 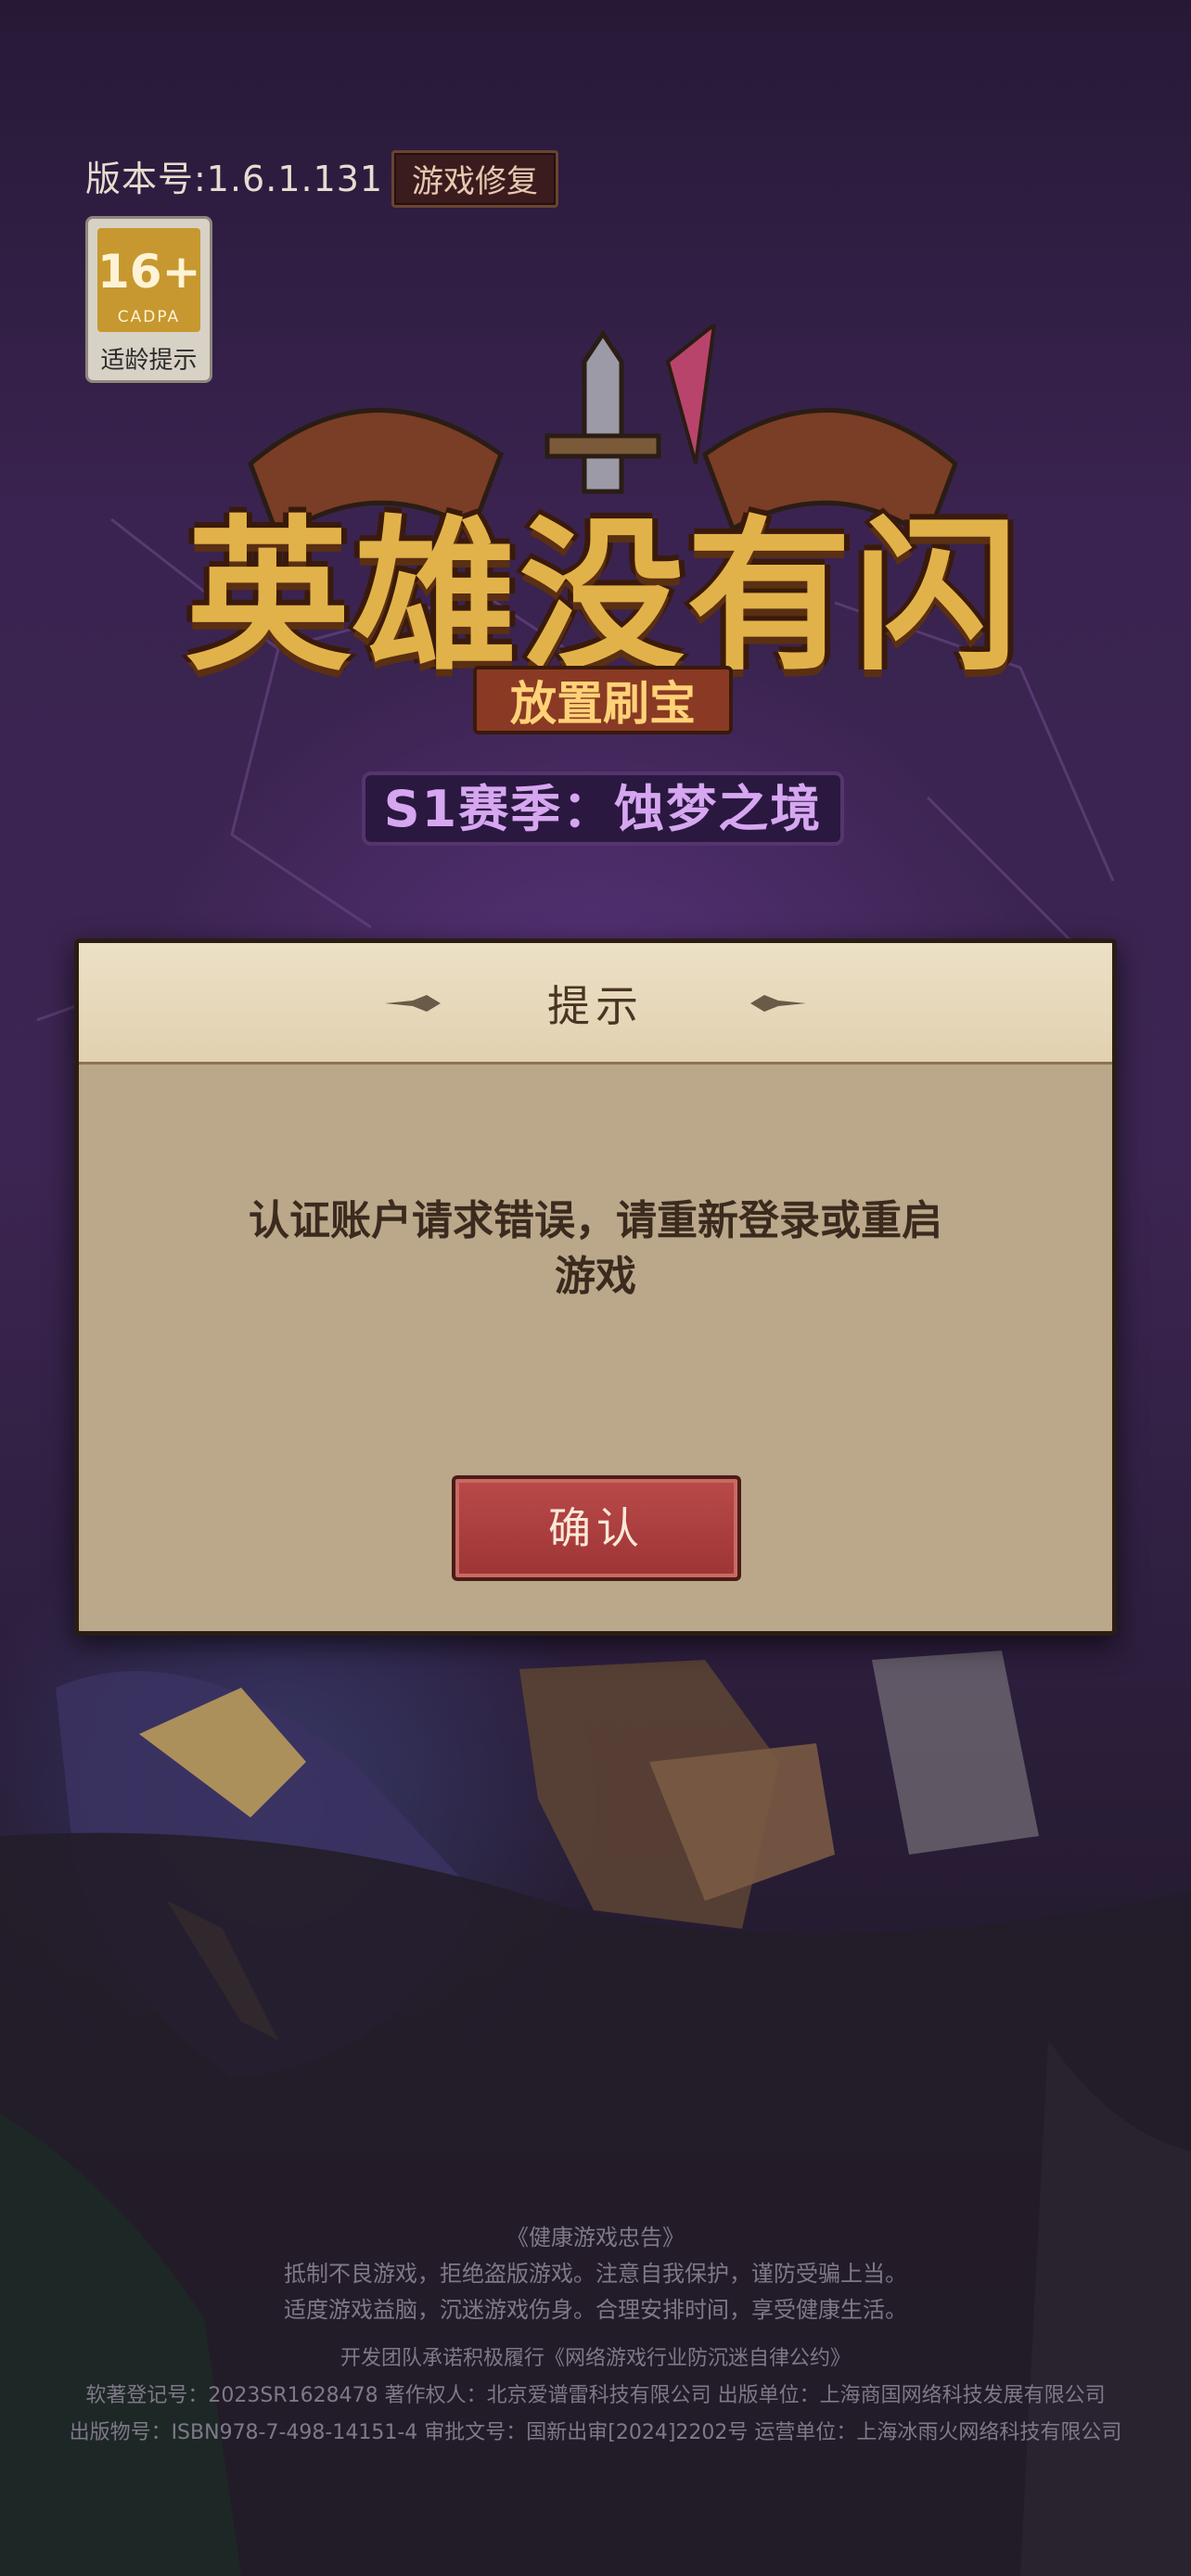 I want to click on health-advice-line: 抵制不良游戏，拒绝盗版游戏。注意自我保护，谨防受骗上当。, so click(x=595, y=2274).